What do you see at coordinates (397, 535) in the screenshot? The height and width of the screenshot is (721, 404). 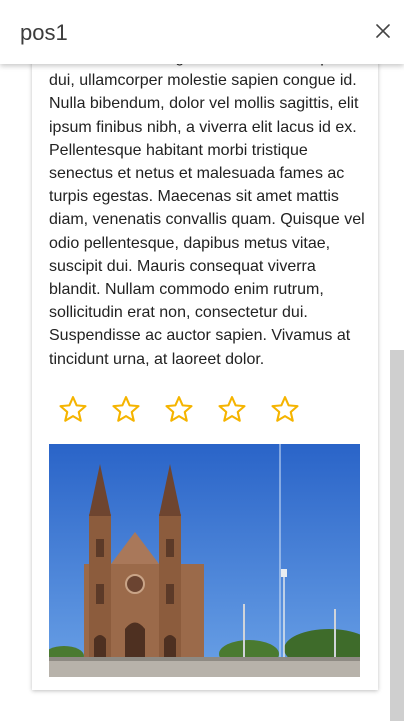 I see `scrollbar` at bounding box center [397, 535].